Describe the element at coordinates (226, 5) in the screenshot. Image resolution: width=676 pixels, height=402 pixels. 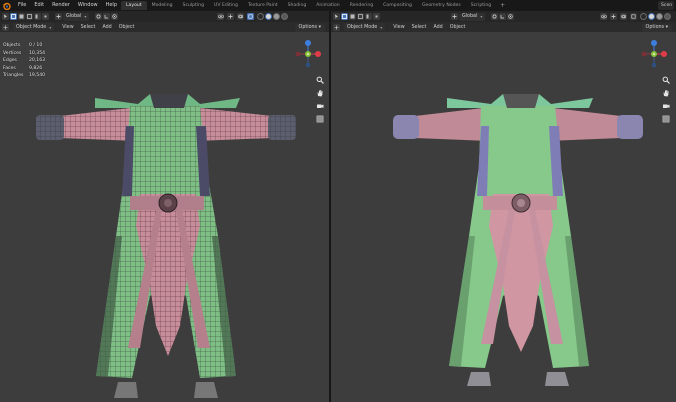
I see `tab-uv-editing: UV Editing` at that location.